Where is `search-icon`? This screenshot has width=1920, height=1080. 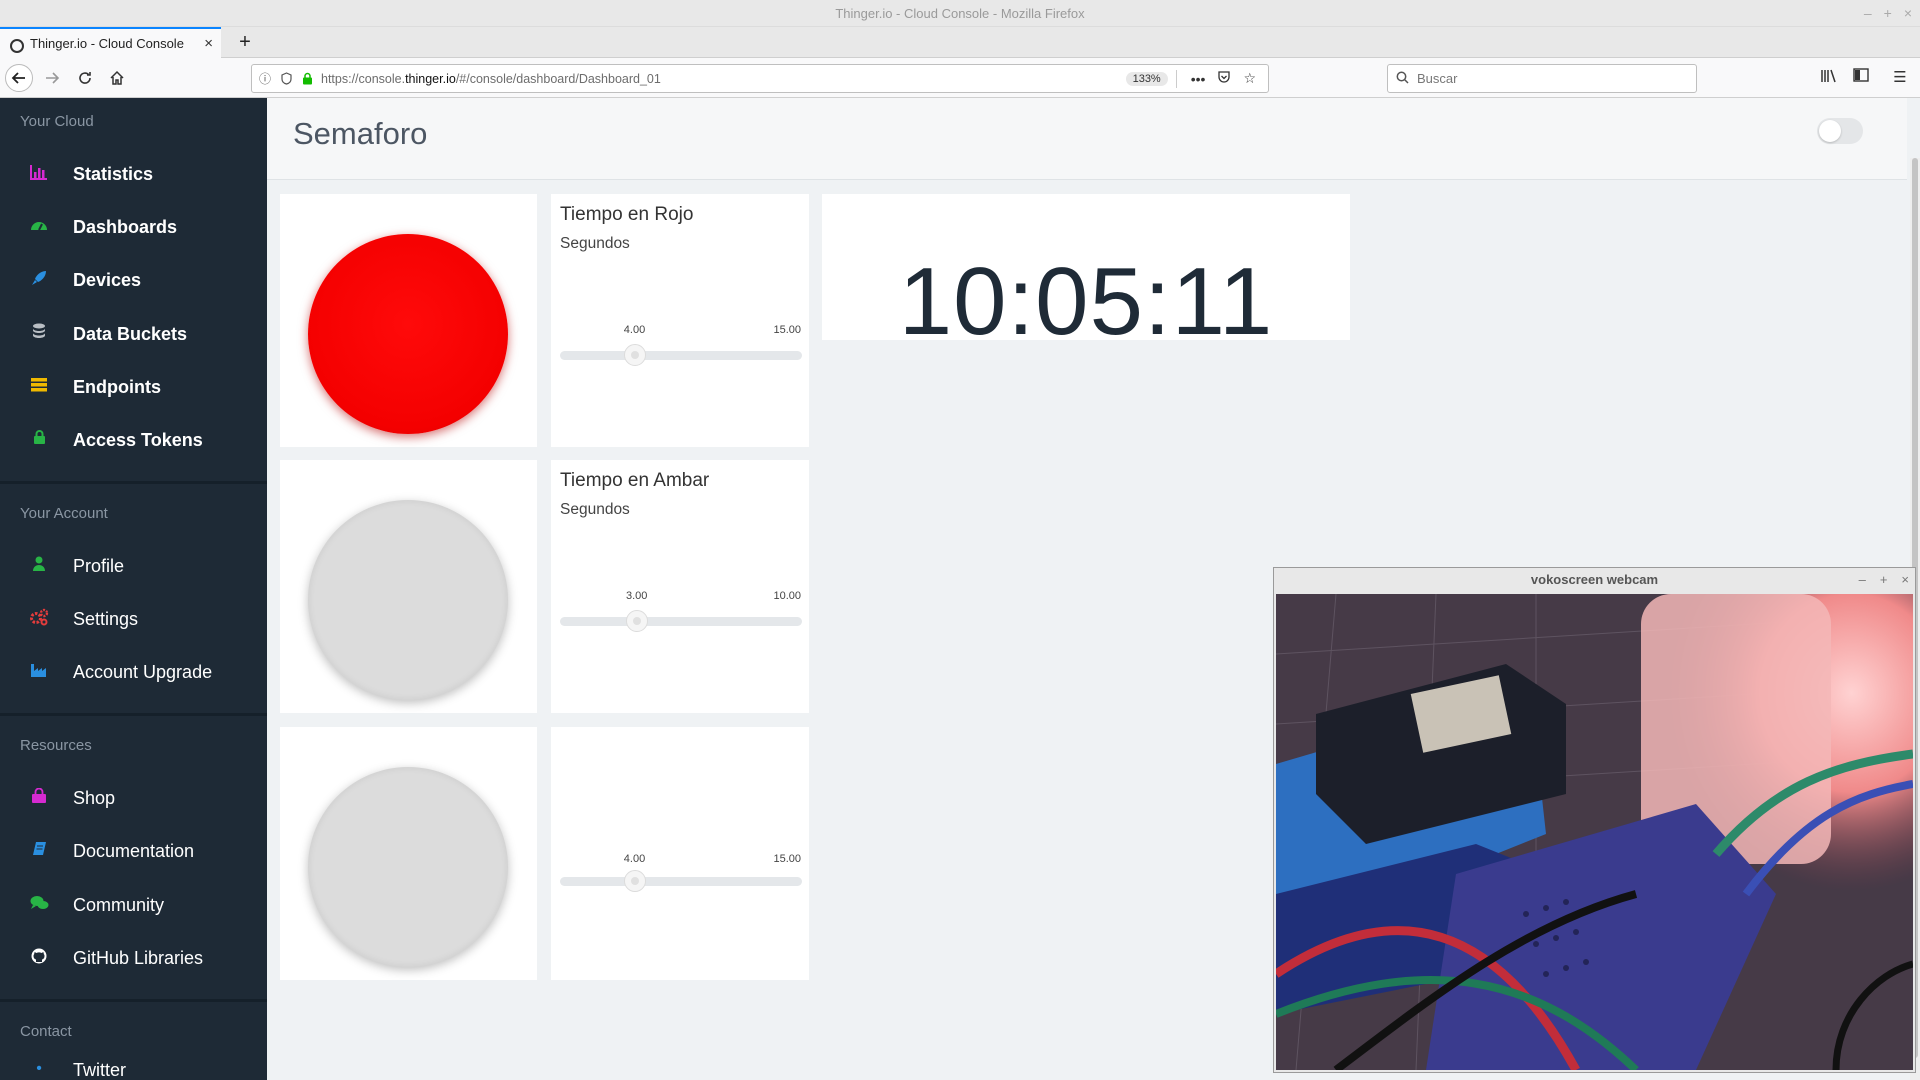 search-icon is located at coordinates (1402, 79).